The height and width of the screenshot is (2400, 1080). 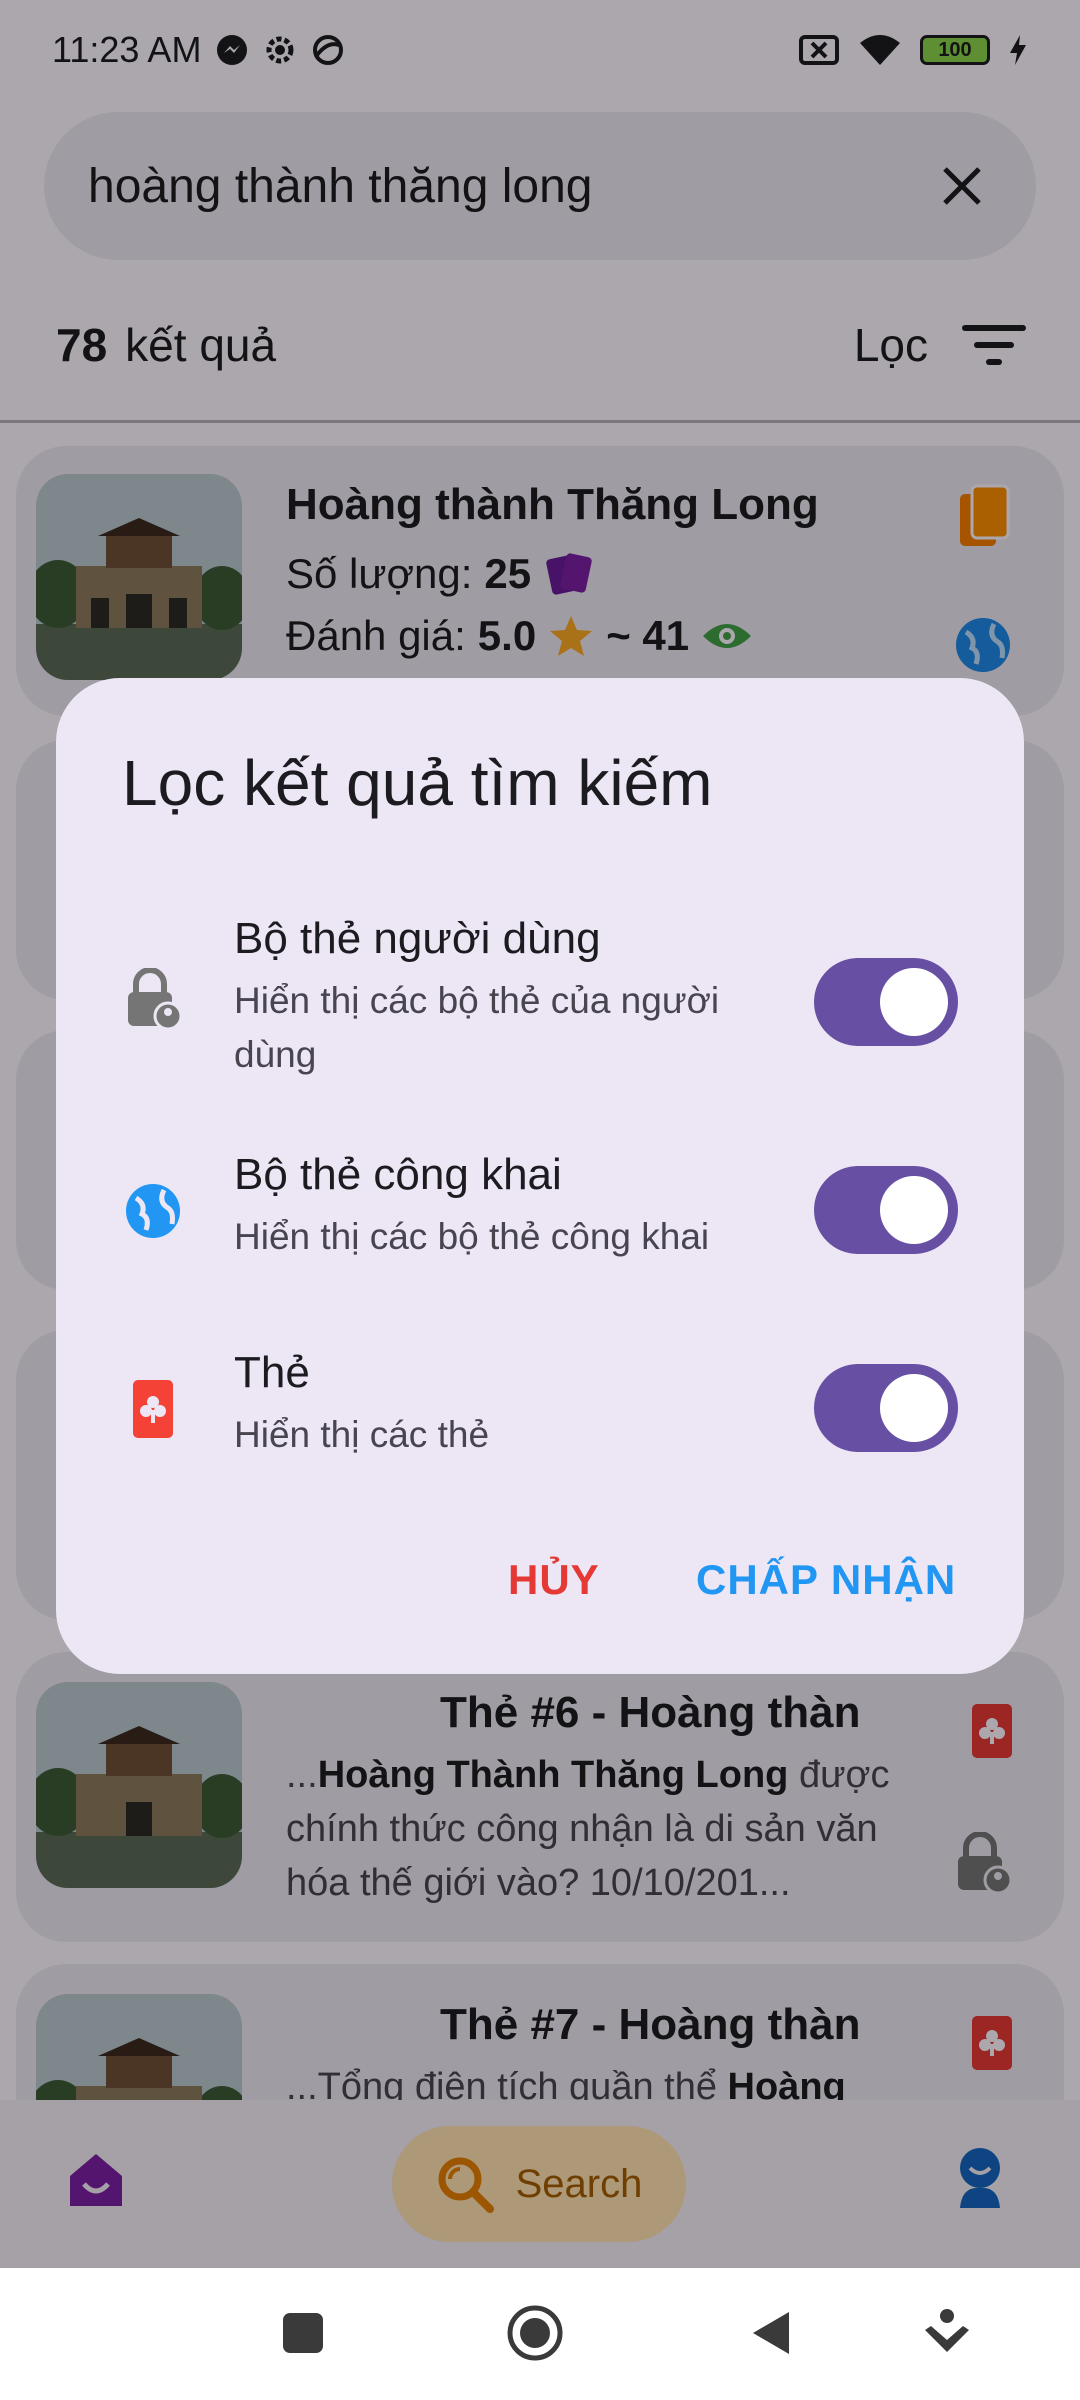 I want to click on recents-button, so click(x=303, y=2333).